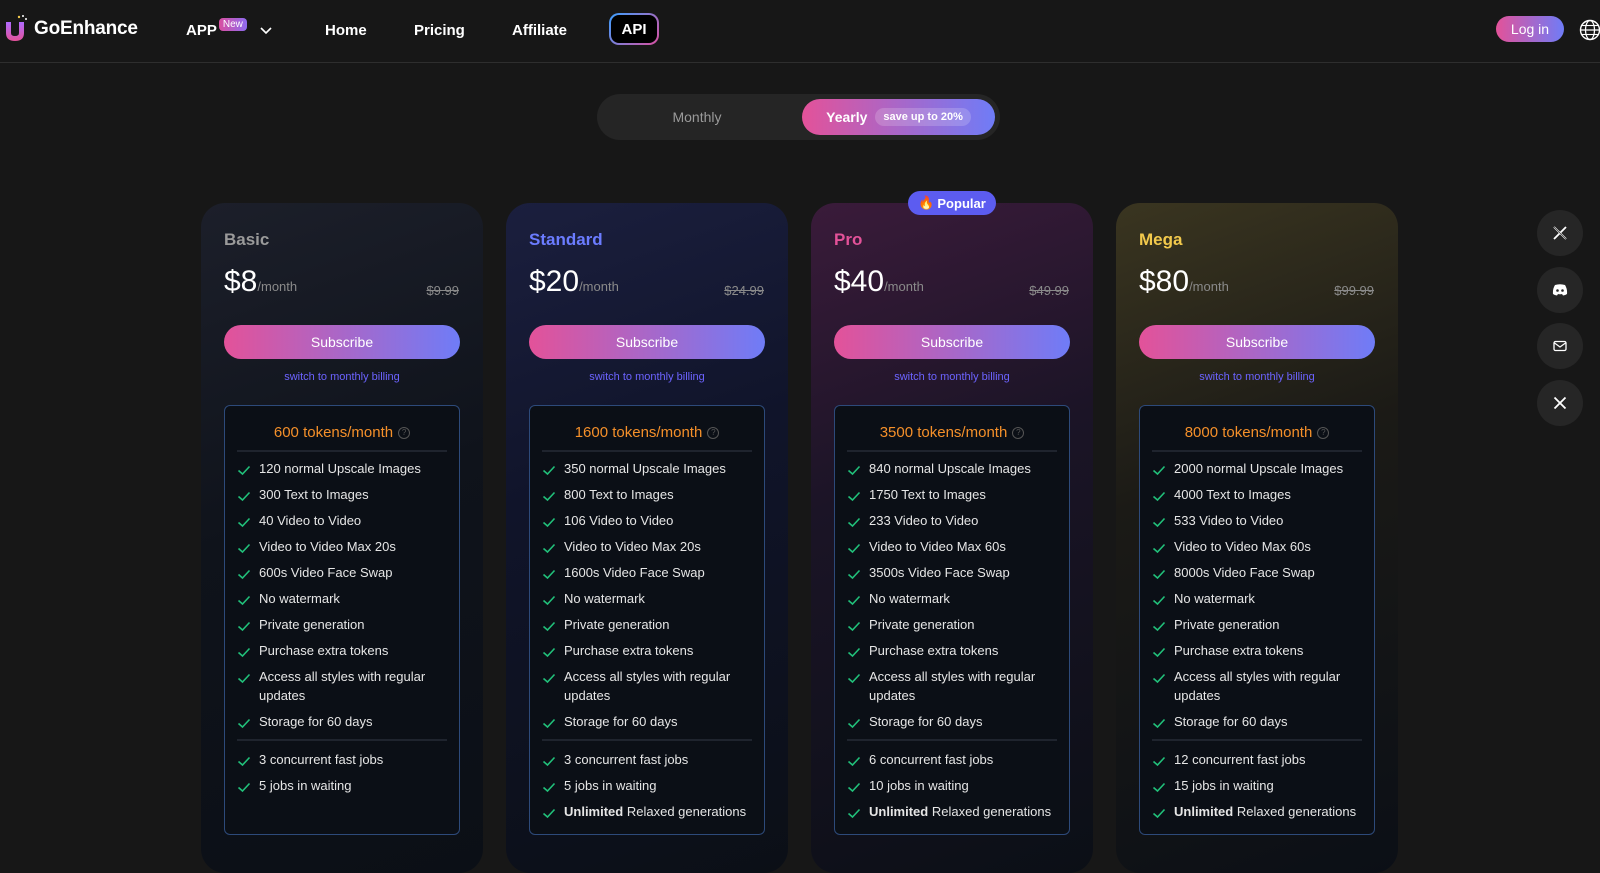 The image size is (1600, 873). I want to click on feature-text: 3500s Video Face Swap, so click(939, 572).